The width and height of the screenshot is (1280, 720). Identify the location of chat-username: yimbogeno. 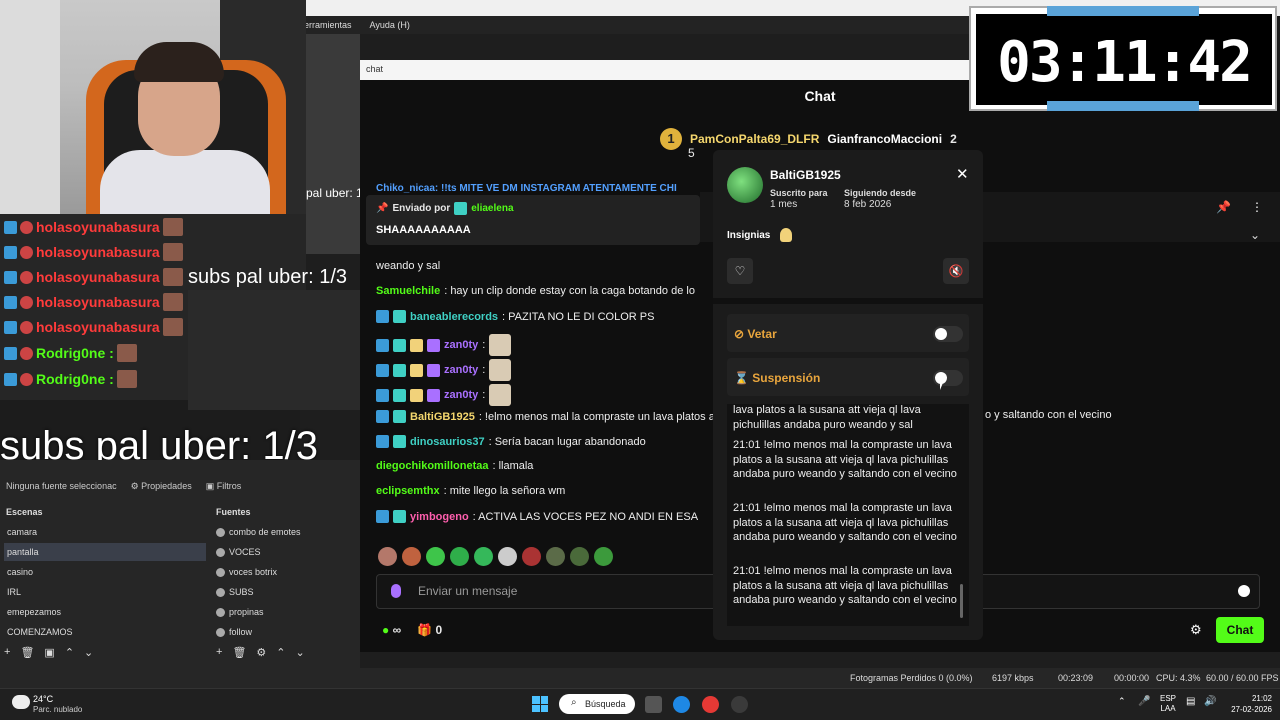
(439, 517).